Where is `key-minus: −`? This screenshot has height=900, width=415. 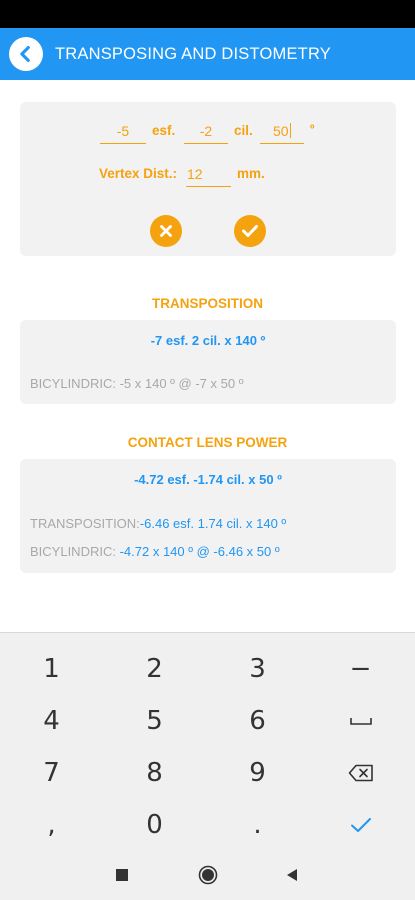 key-minus: − is located at coordinates (360, 669).